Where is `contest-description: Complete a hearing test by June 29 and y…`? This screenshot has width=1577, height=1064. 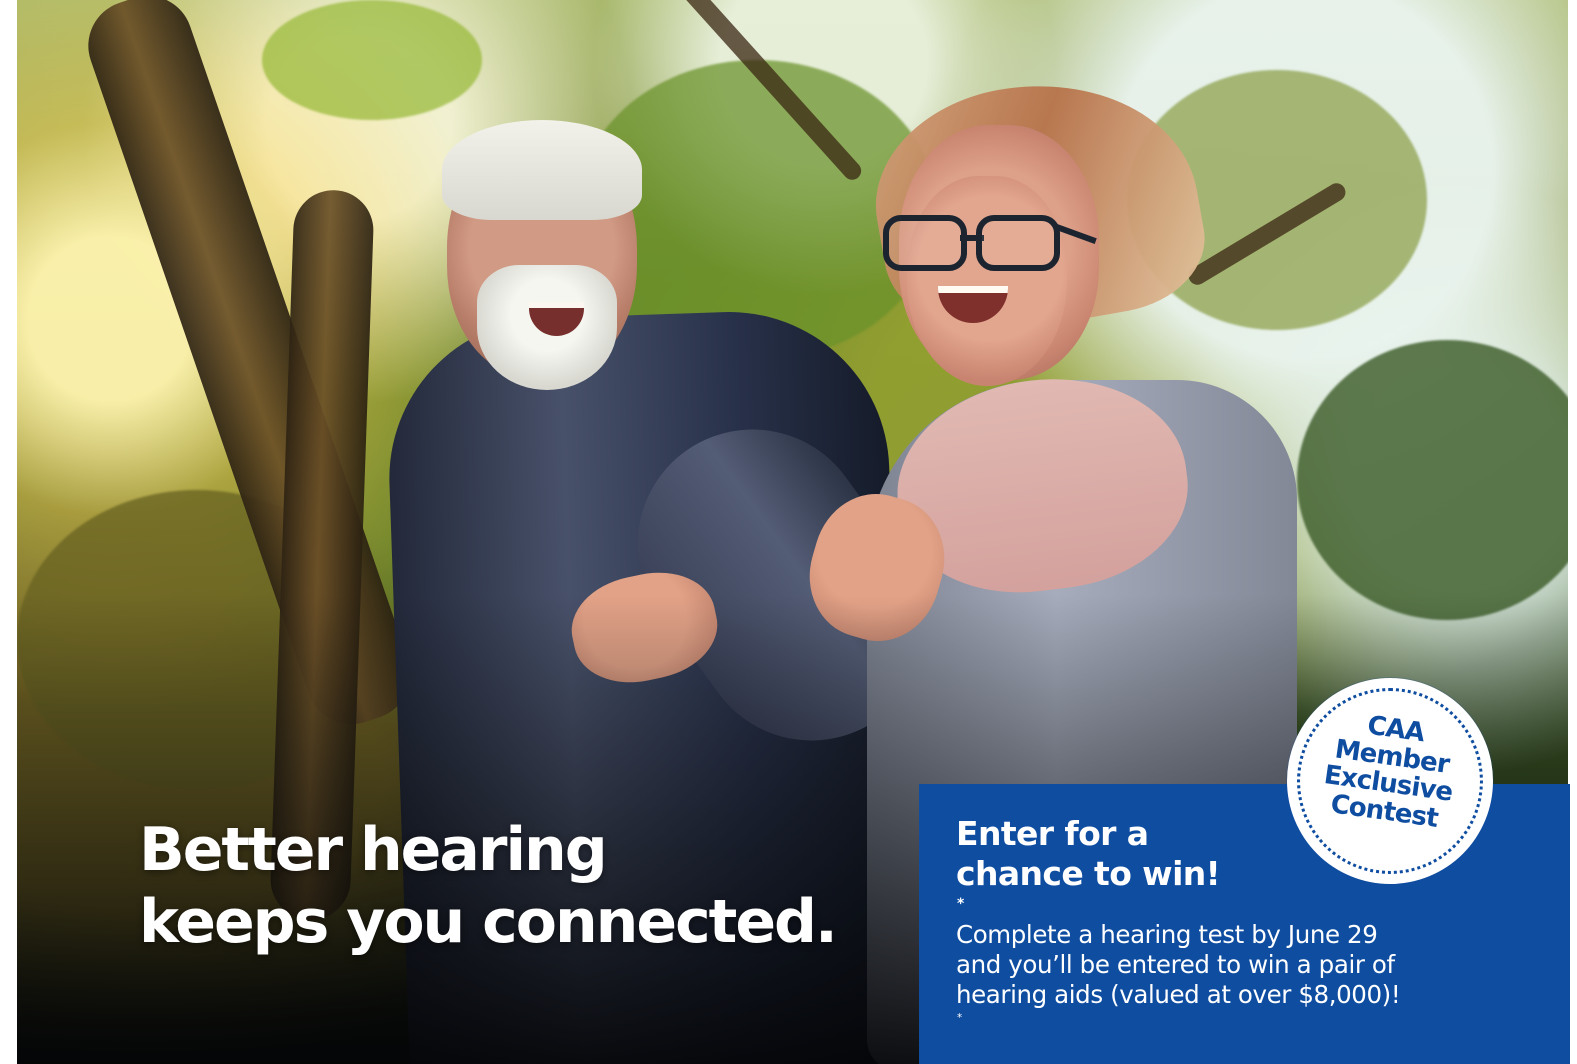 contest-description: Complete a hearing test by June 29 and y… is located at coordinates (1236, 980).